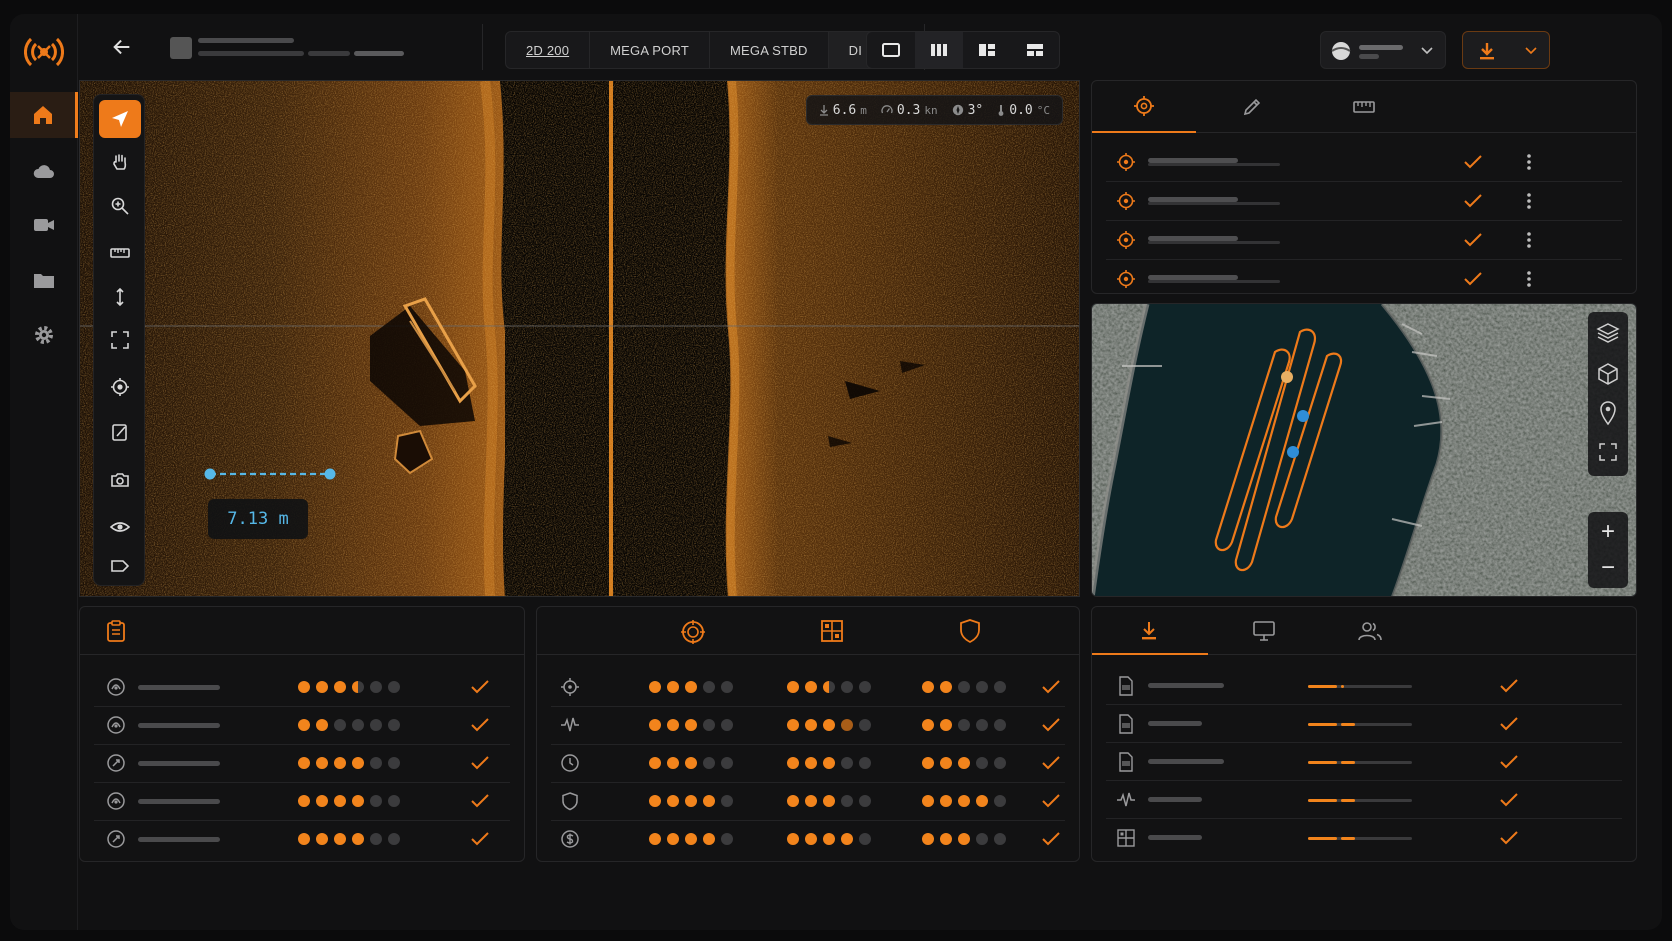  Describe the element at coordinates (258, 519) in the screenshot. I see `measurement-label: 7.13 m` at that location.